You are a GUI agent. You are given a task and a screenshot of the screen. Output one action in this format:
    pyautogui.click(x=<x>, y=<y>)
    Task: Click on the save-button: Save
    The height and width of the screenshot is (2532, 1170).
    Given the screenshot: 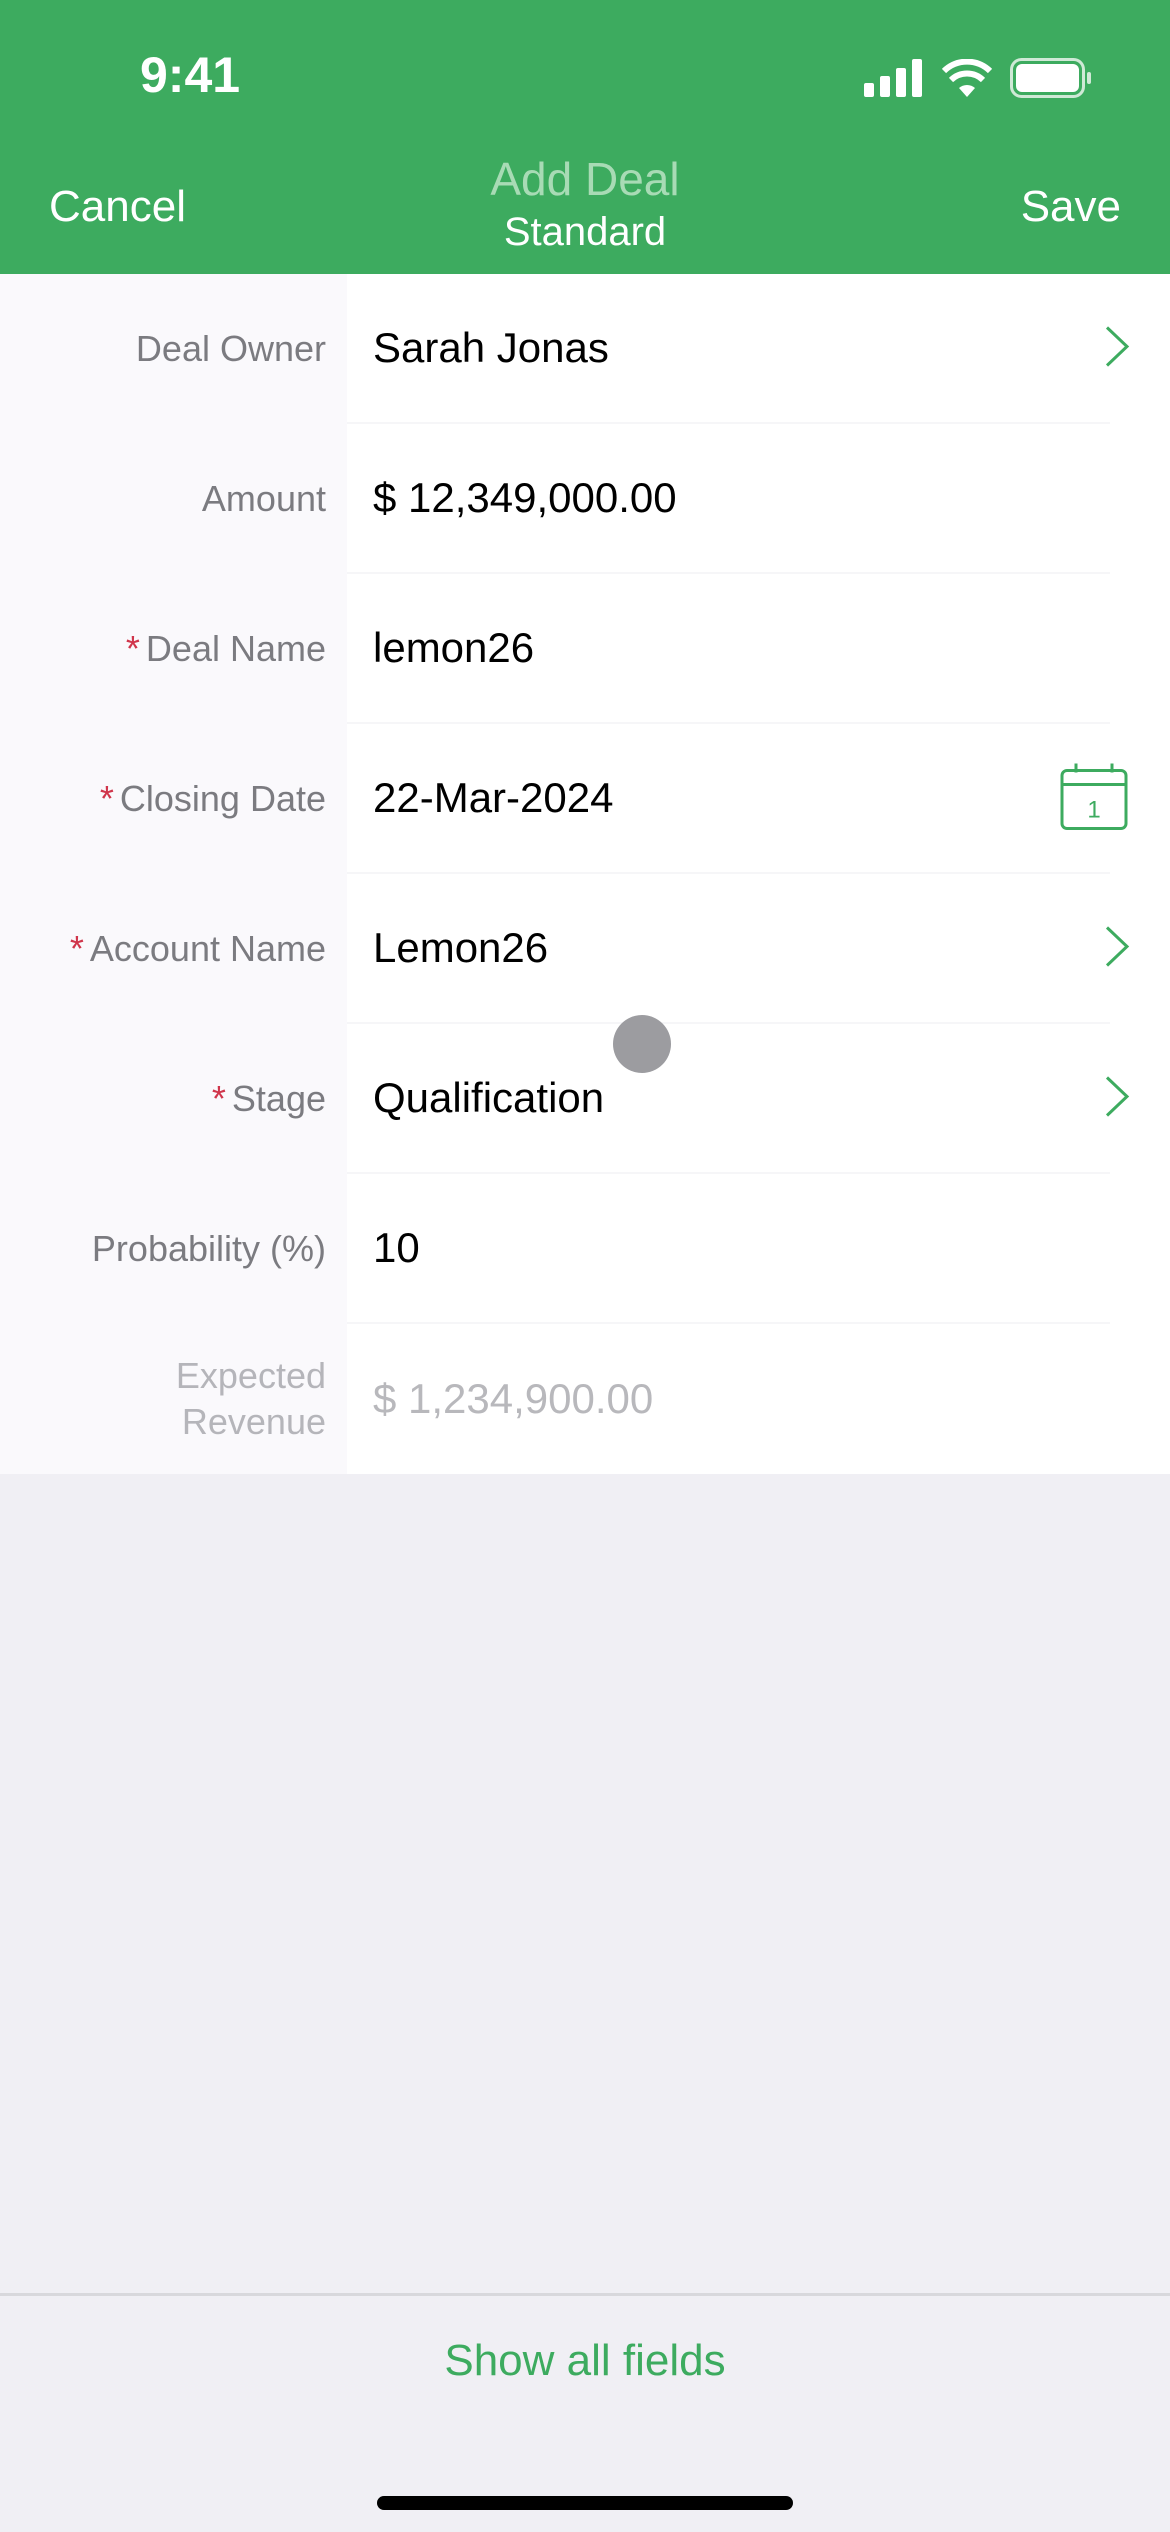 What is the action you would take?
    pyautogui.click(x=1071, y=207)
    